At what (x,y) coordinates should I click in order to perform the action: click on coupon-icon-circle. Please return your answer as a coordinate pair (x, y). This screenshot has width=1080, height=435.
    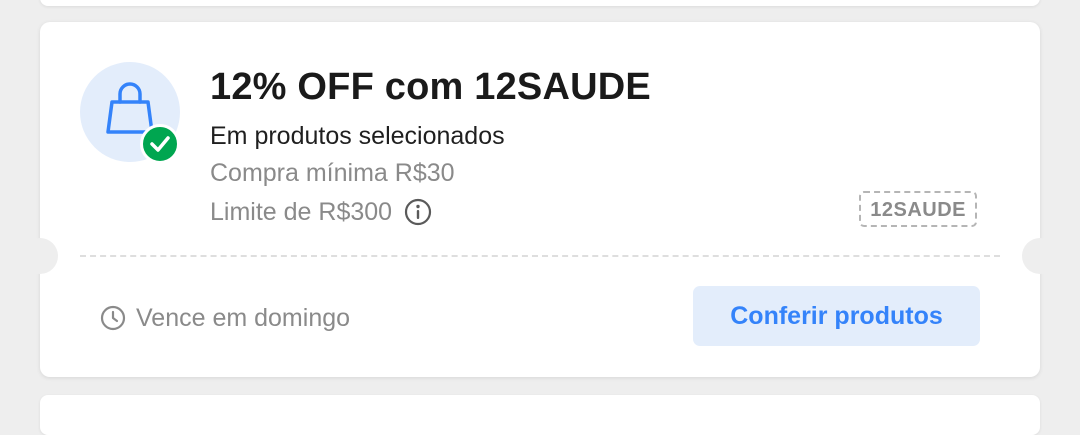
    Looking at the image, I should click on (130, 113).